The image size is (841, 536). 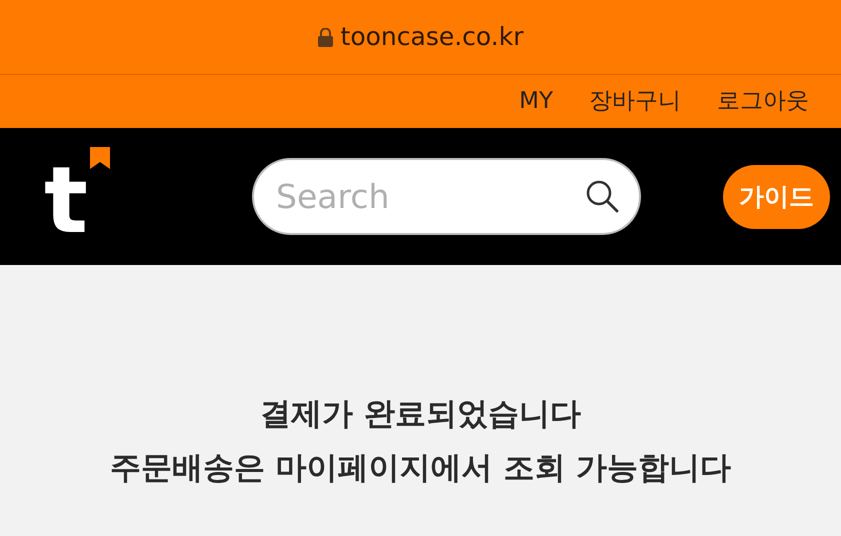 What do you see at coordinates (763, 101) in the screenshot?
I see `nav-link: 로그아웃` at bounding box center [763, 101].